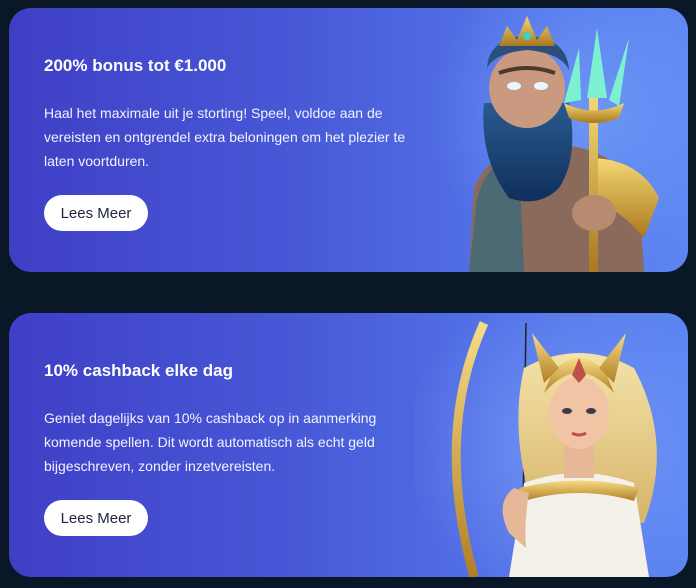  What do you see at coordinates (139, 370) in the screenshot?
I see `promo-title: 10% cashback elke dag` at bounding box center [139, 370].